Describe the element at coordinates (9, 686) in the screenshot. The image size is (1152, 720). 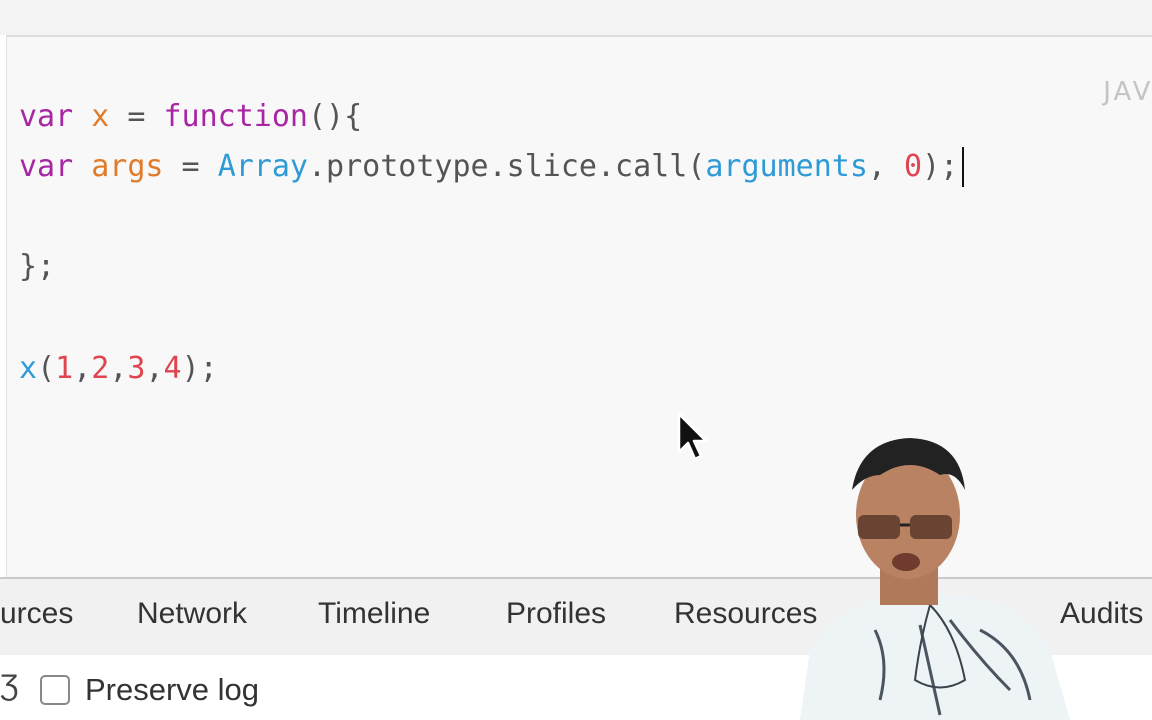
I see `filter-icon: Ʒ` at that location.